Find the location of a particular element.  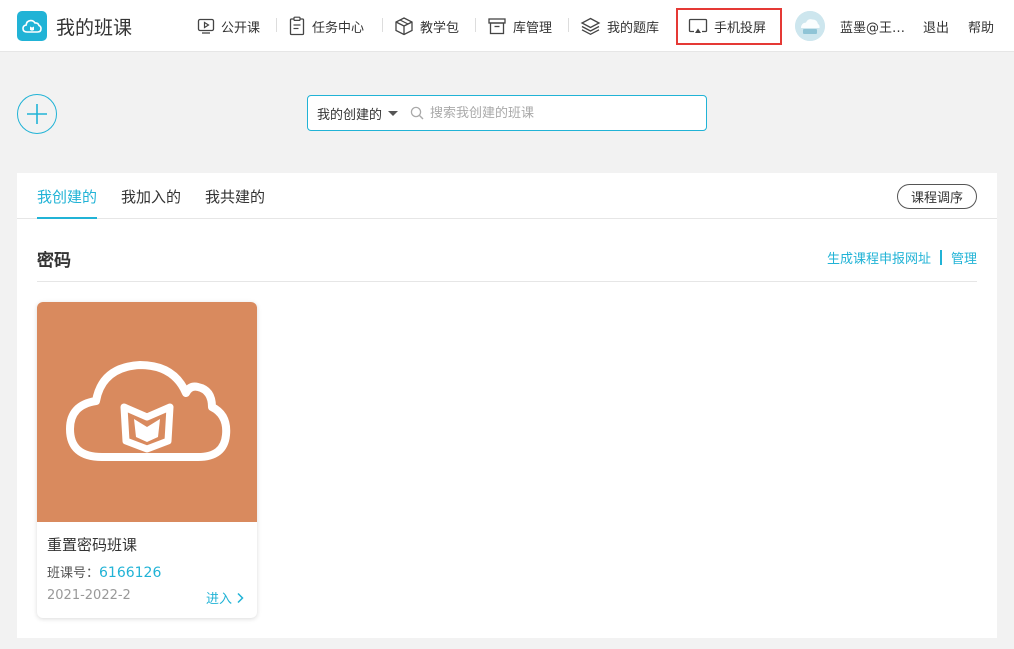

search-scope-dropdown: 我的创建的 is located at coordinates (358, 113).